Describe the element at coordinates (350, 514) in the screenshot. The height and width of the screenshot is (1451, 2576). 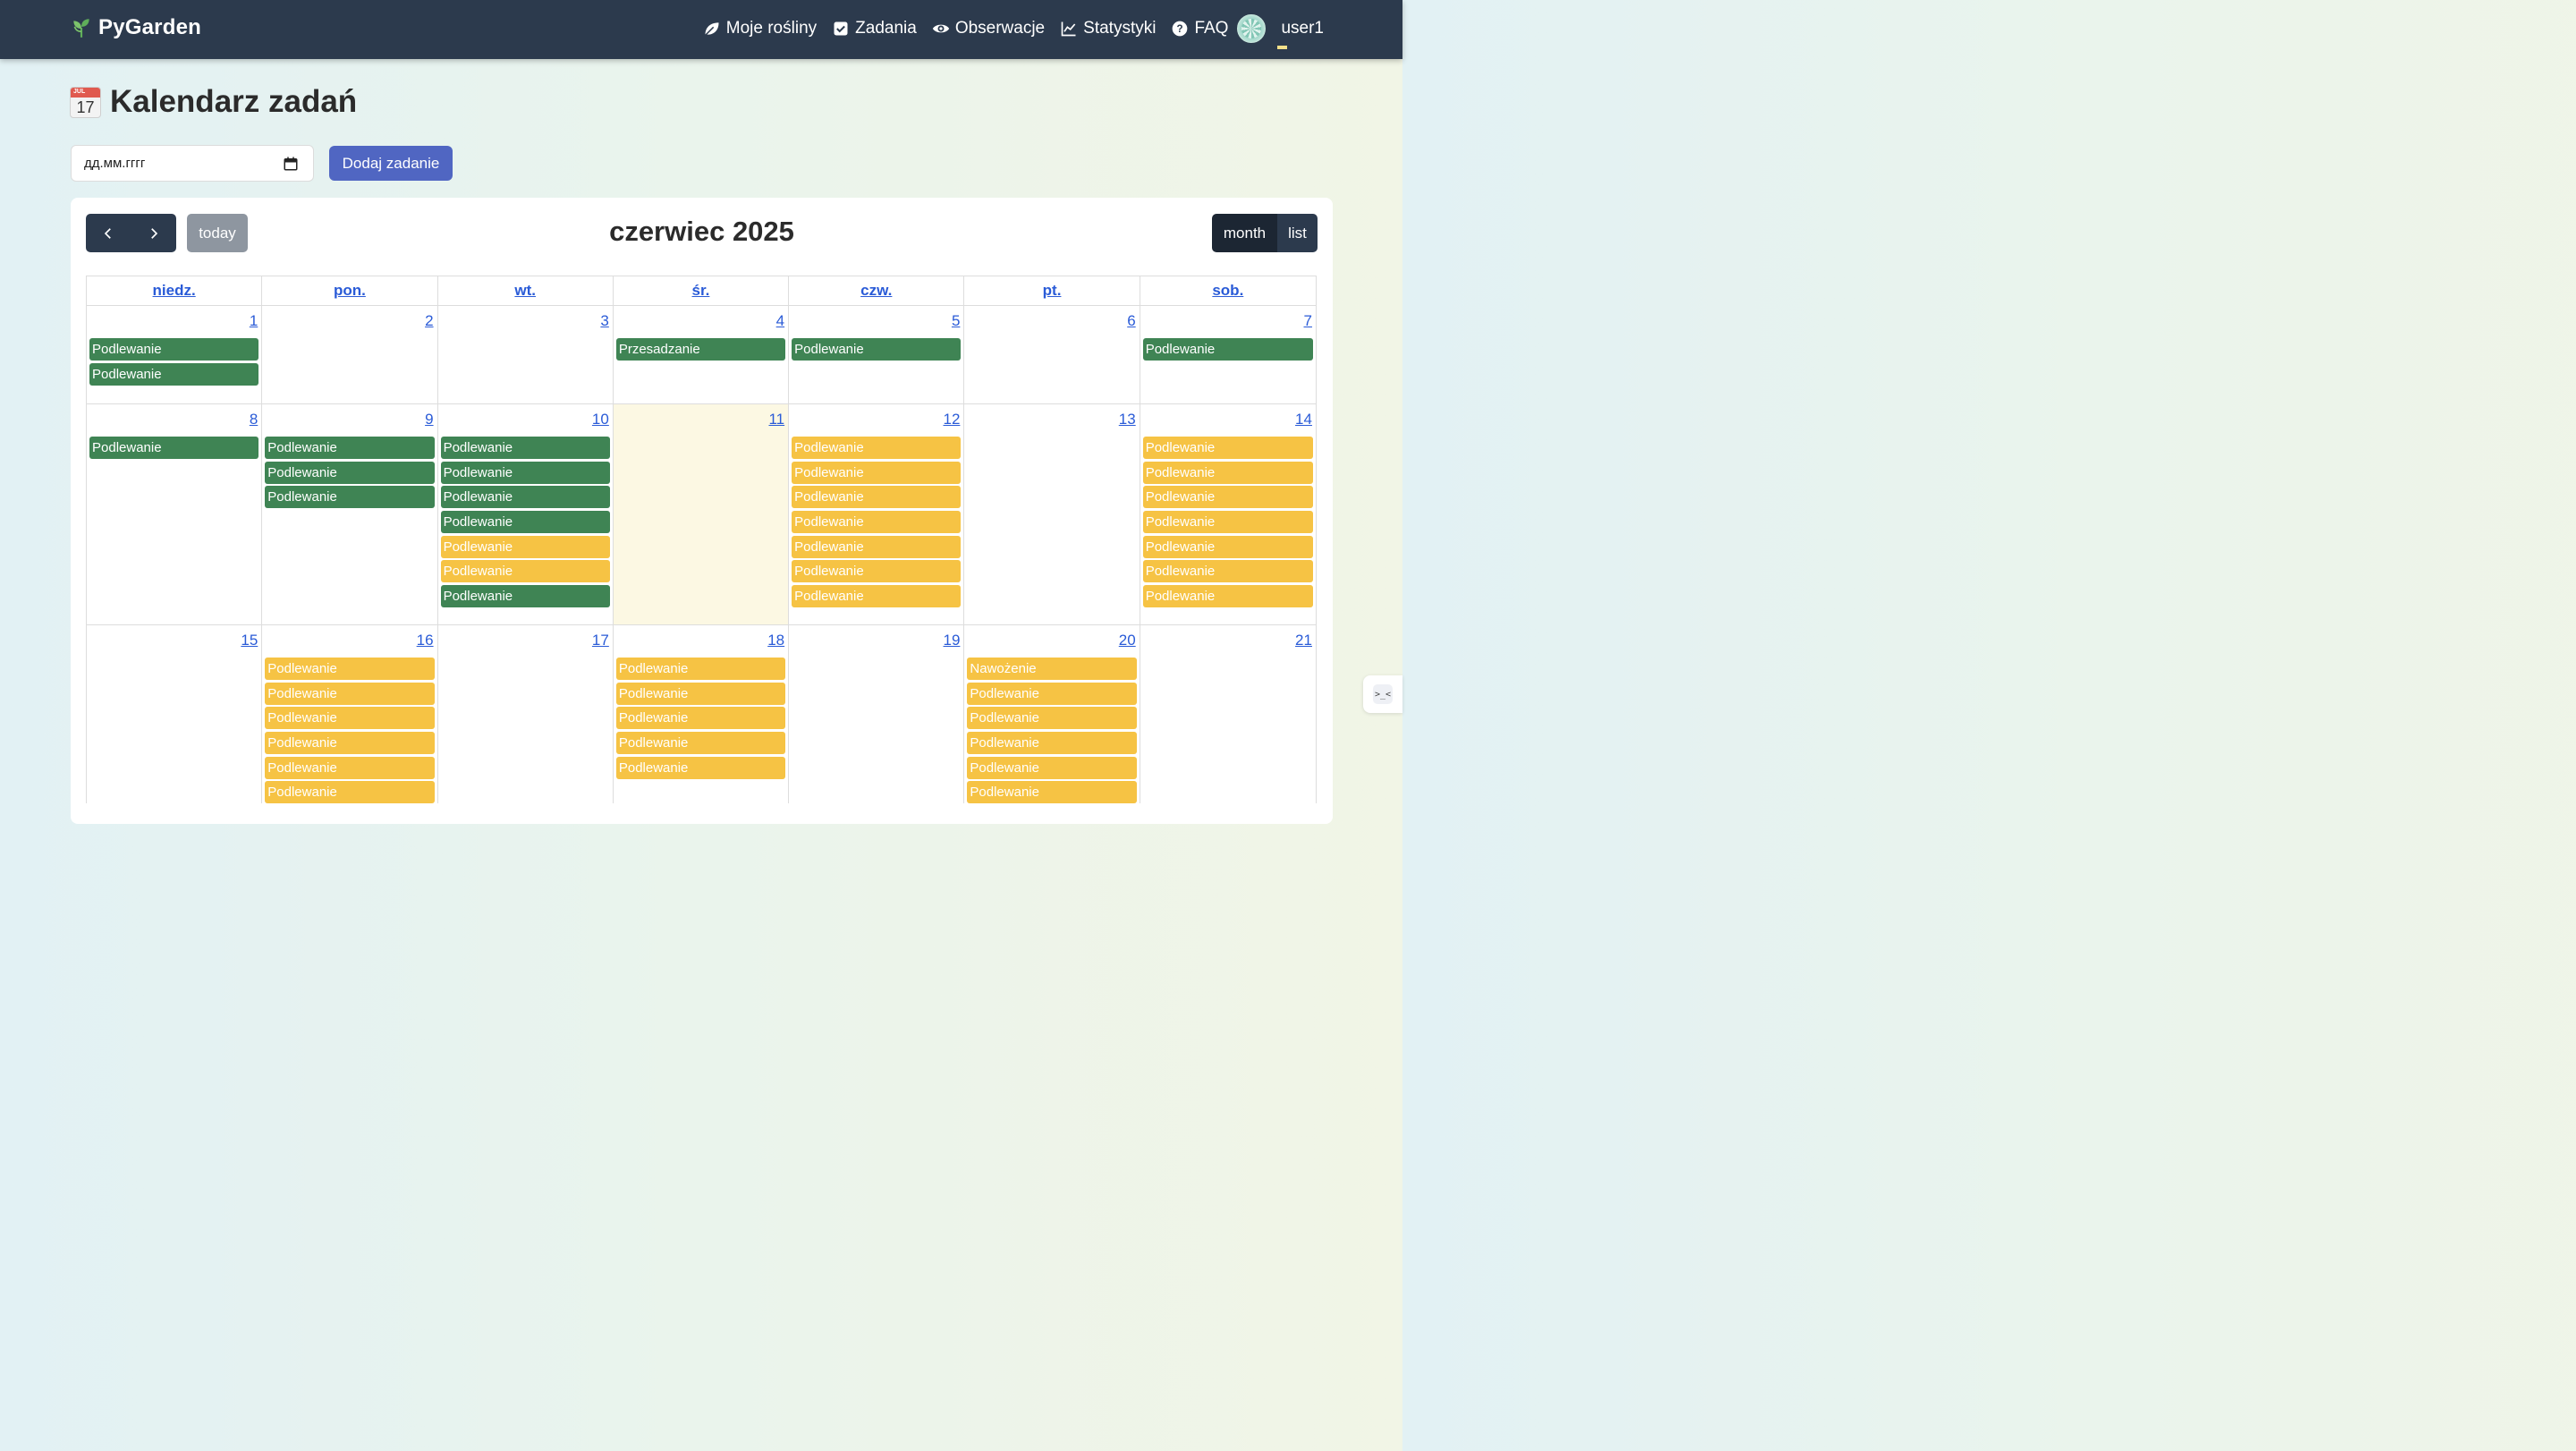
I see `day-cell: 9 Podlewanie Podlewanie Podlewanie` at that location.